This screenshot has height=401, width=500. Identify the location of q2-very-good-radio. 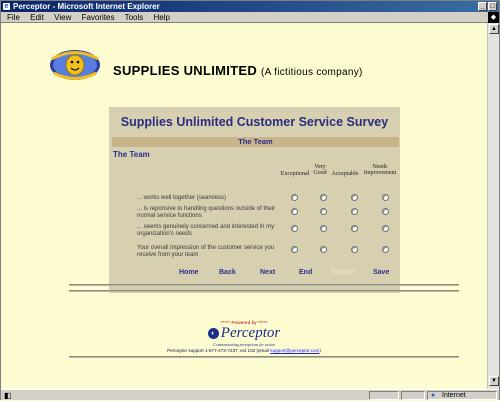
(323, 211).